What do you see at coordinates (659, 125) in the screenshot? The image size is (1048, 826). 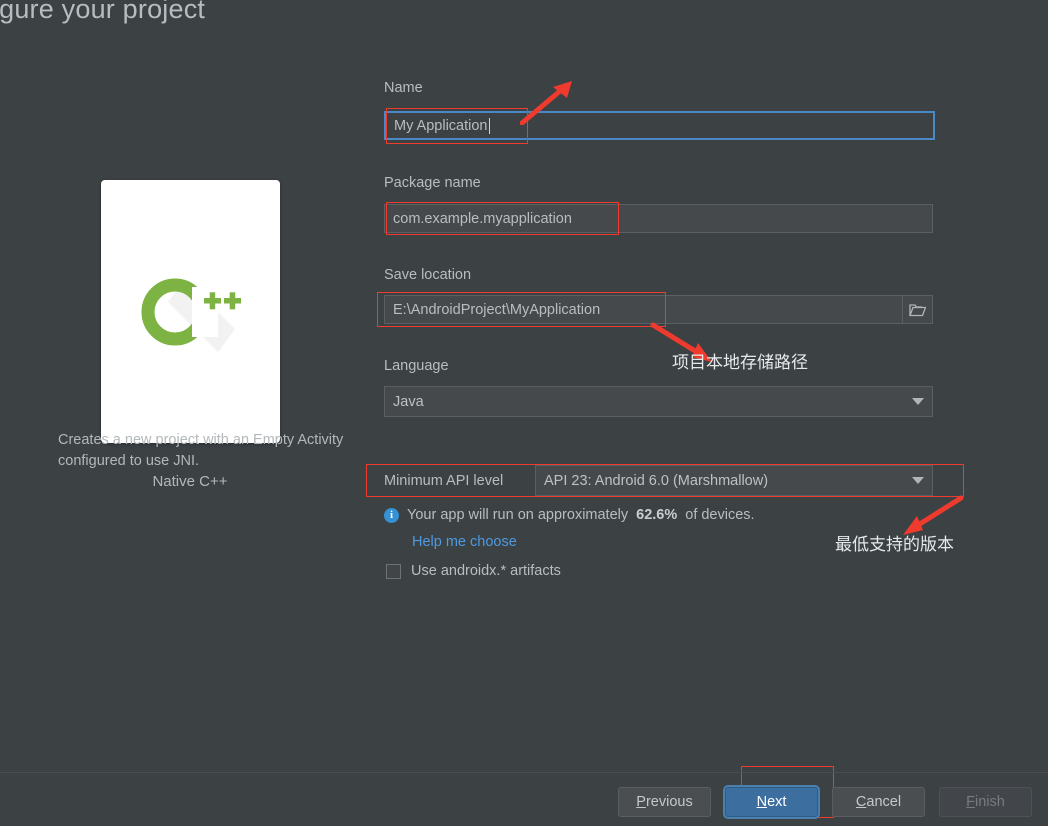 I see `name-input: My Application` at bounding box center [659, 125].